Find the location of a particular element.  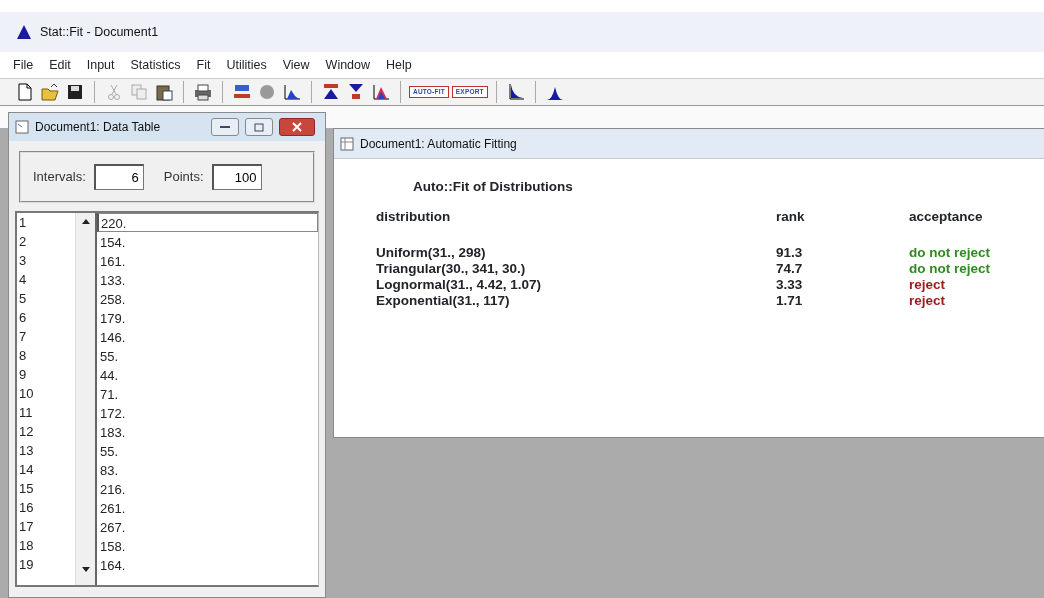

maximize-button is located at coordinates (259, 127).